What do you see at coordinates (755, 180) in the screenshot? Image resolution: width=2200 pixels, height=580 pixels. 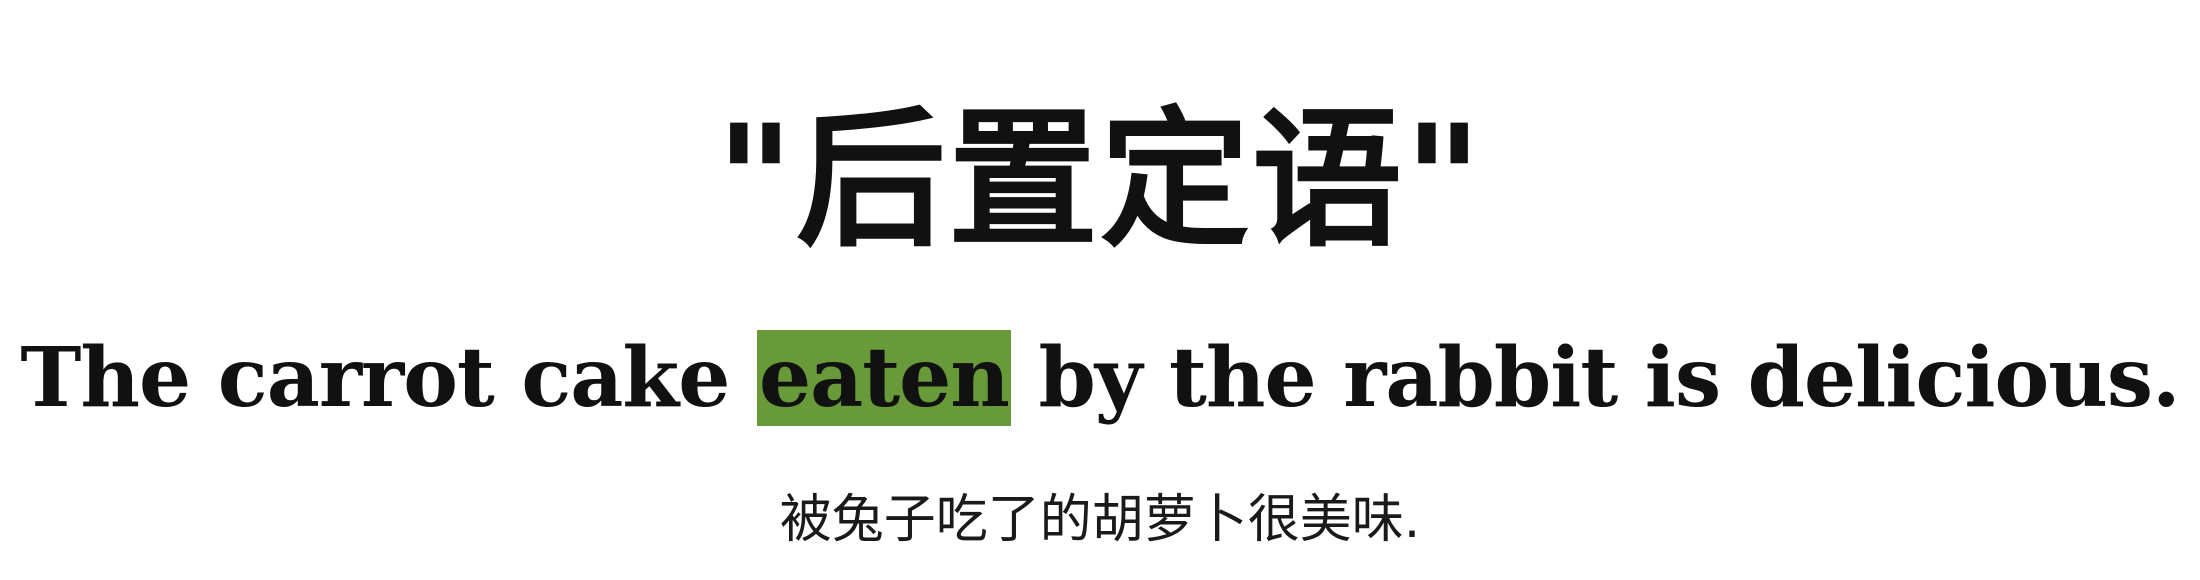 I see `title-quote-open: "` at bounding box center [755, 180].